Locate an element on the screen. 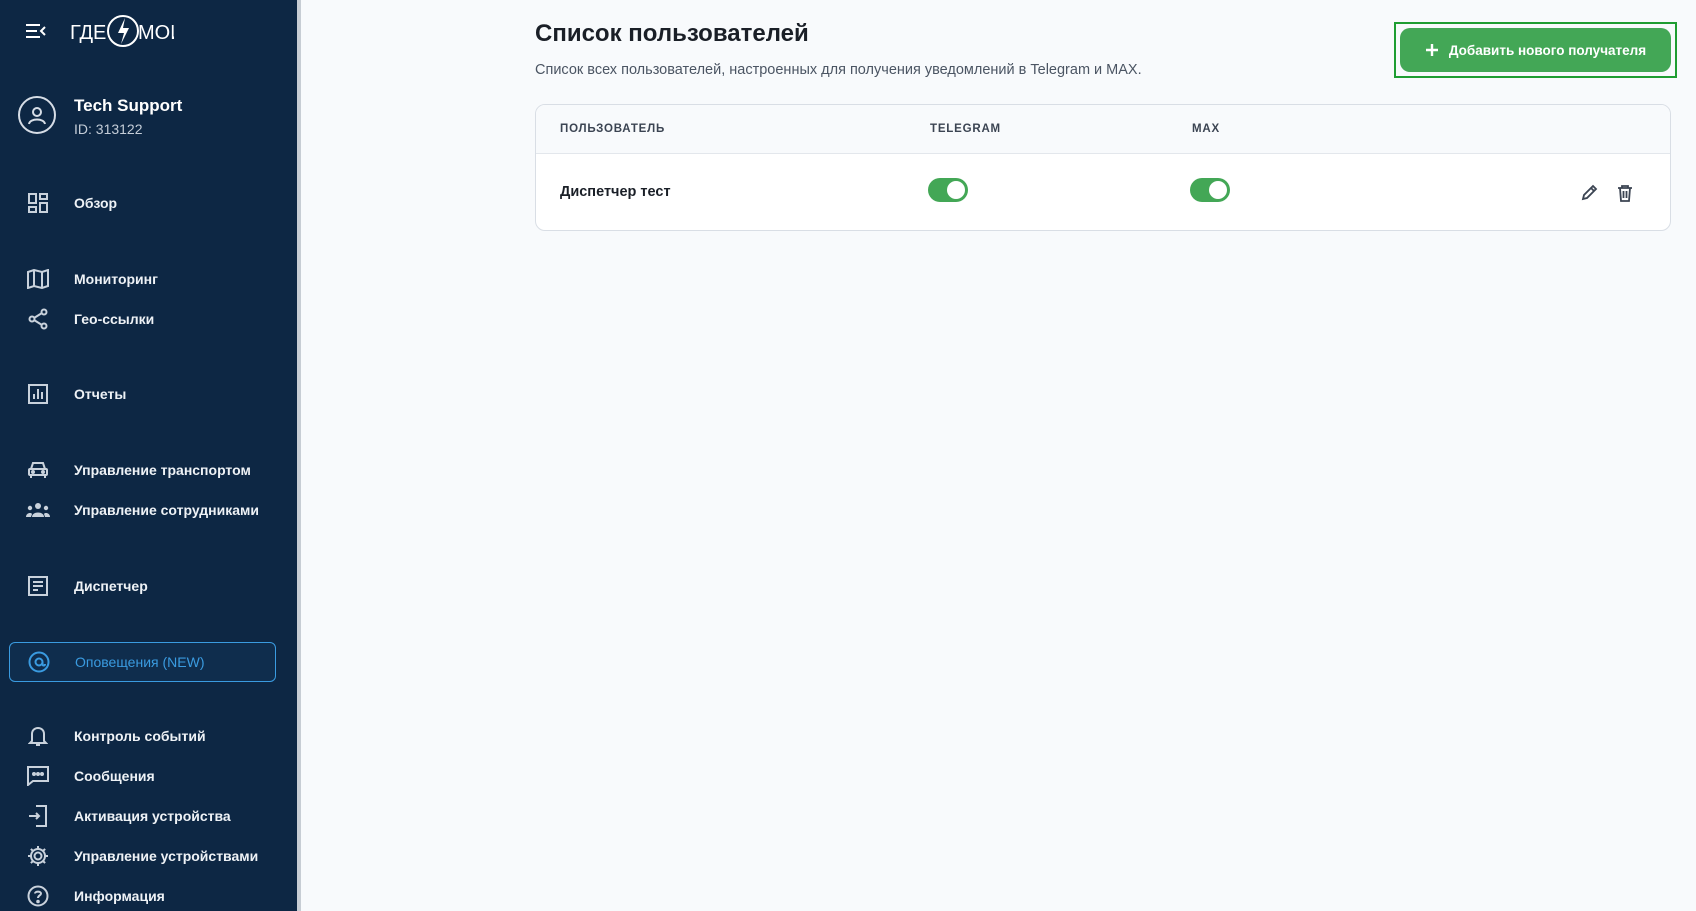  sidebar-item-event-control: Контроль событий is located at coordinates (142, 736).